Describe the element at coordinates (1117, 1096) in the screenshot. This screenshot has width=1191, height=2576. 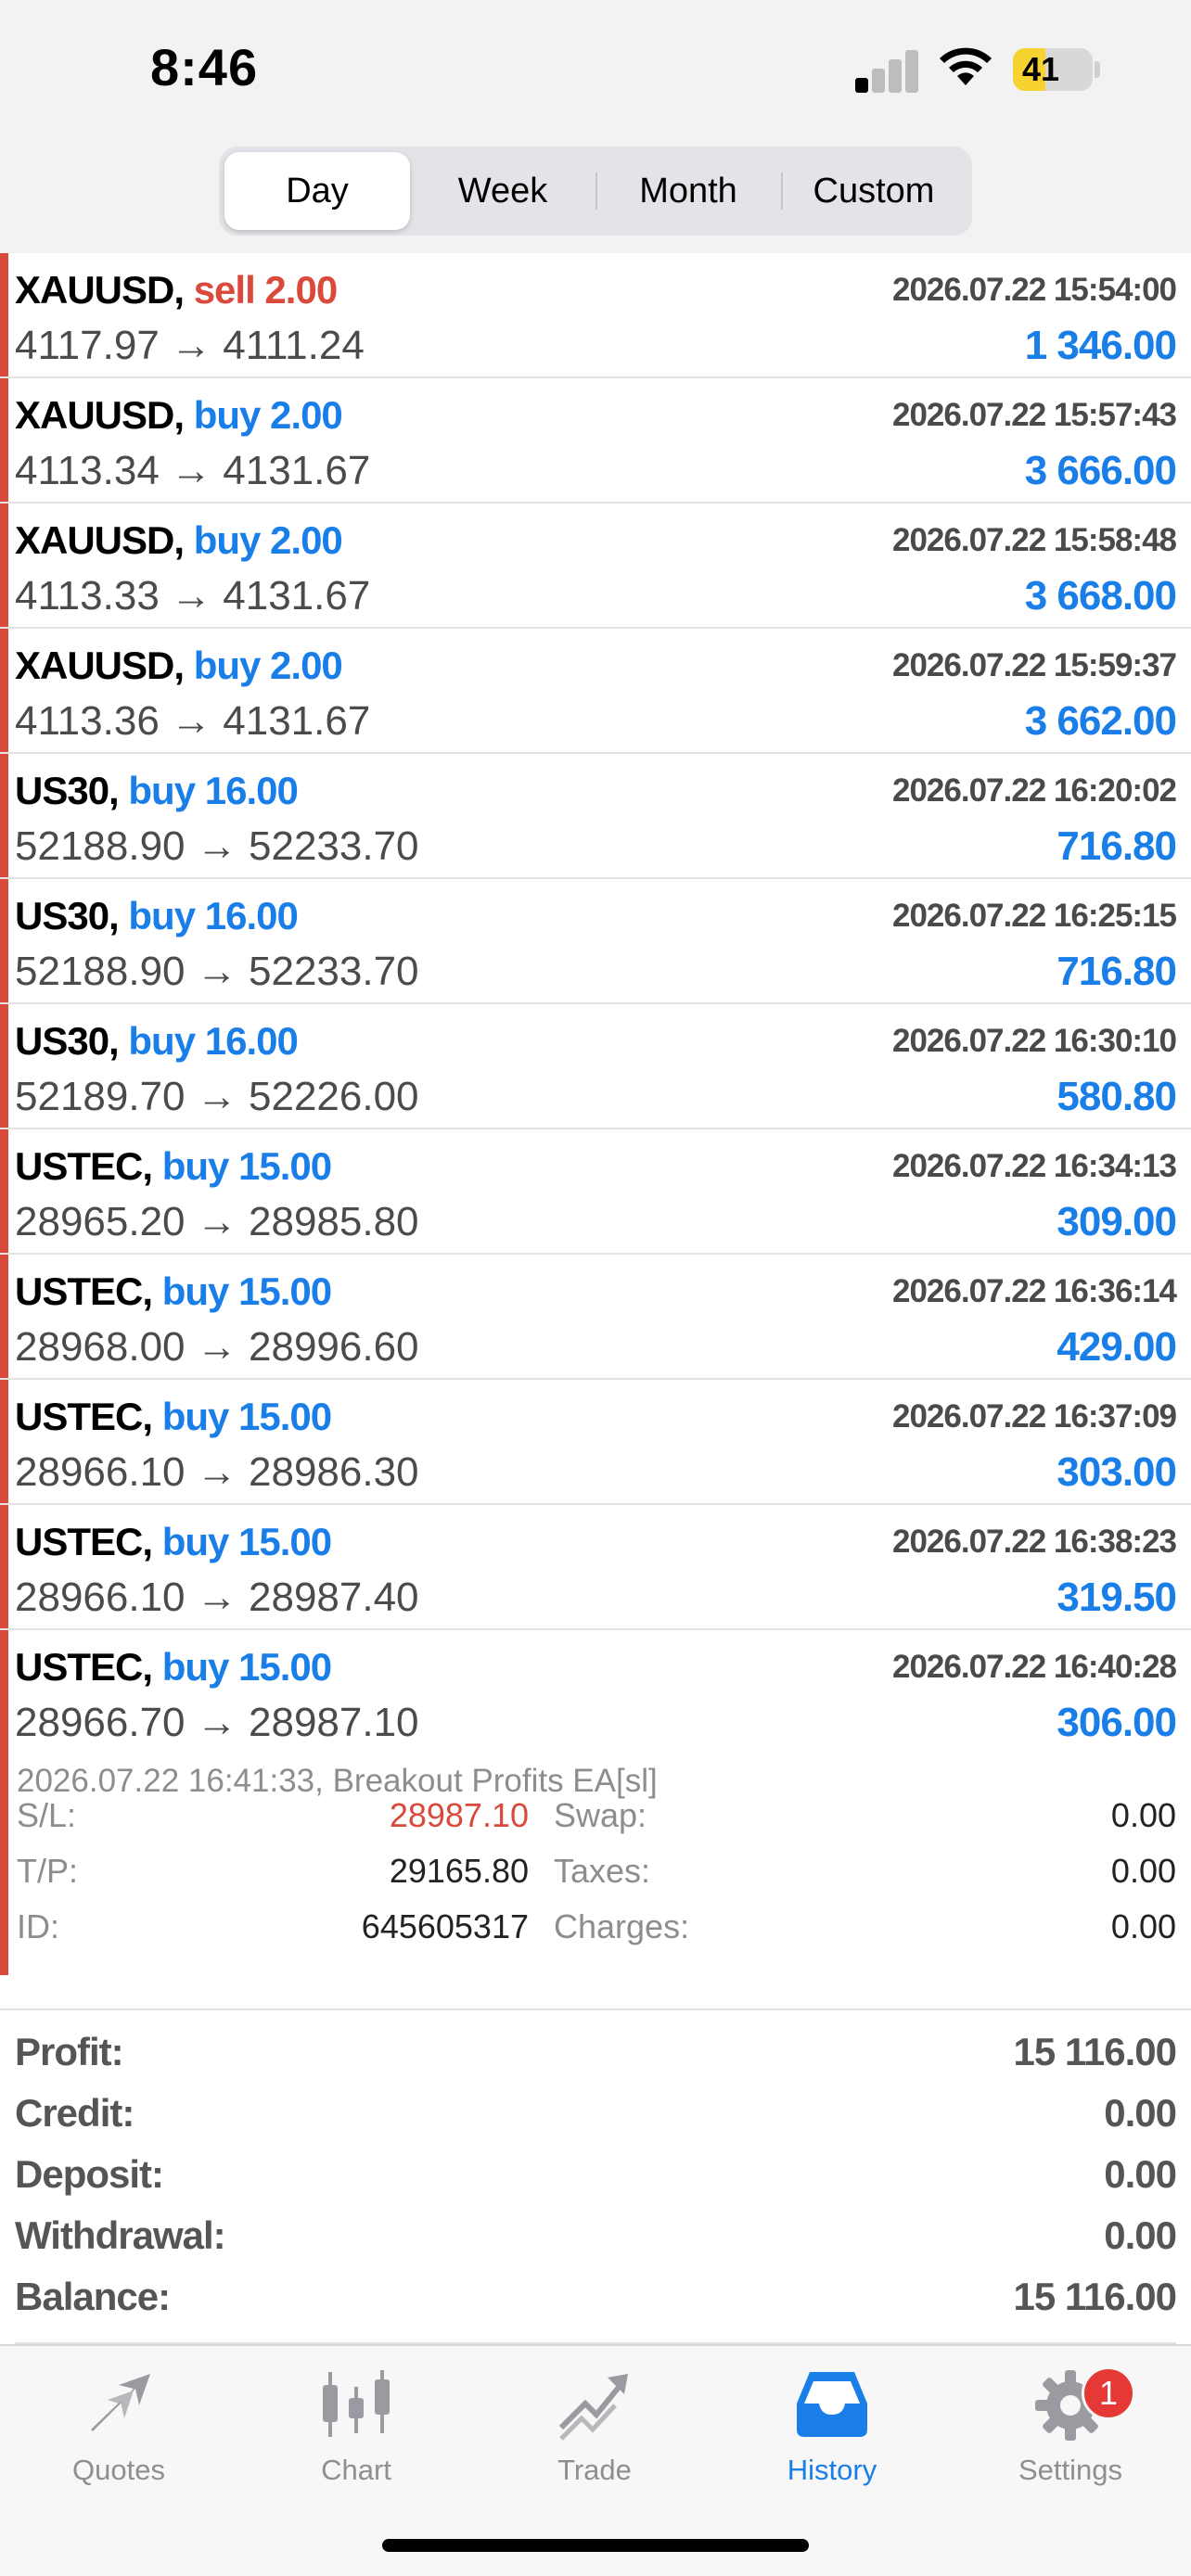
I see `trade-profit: 580.80` at that location.